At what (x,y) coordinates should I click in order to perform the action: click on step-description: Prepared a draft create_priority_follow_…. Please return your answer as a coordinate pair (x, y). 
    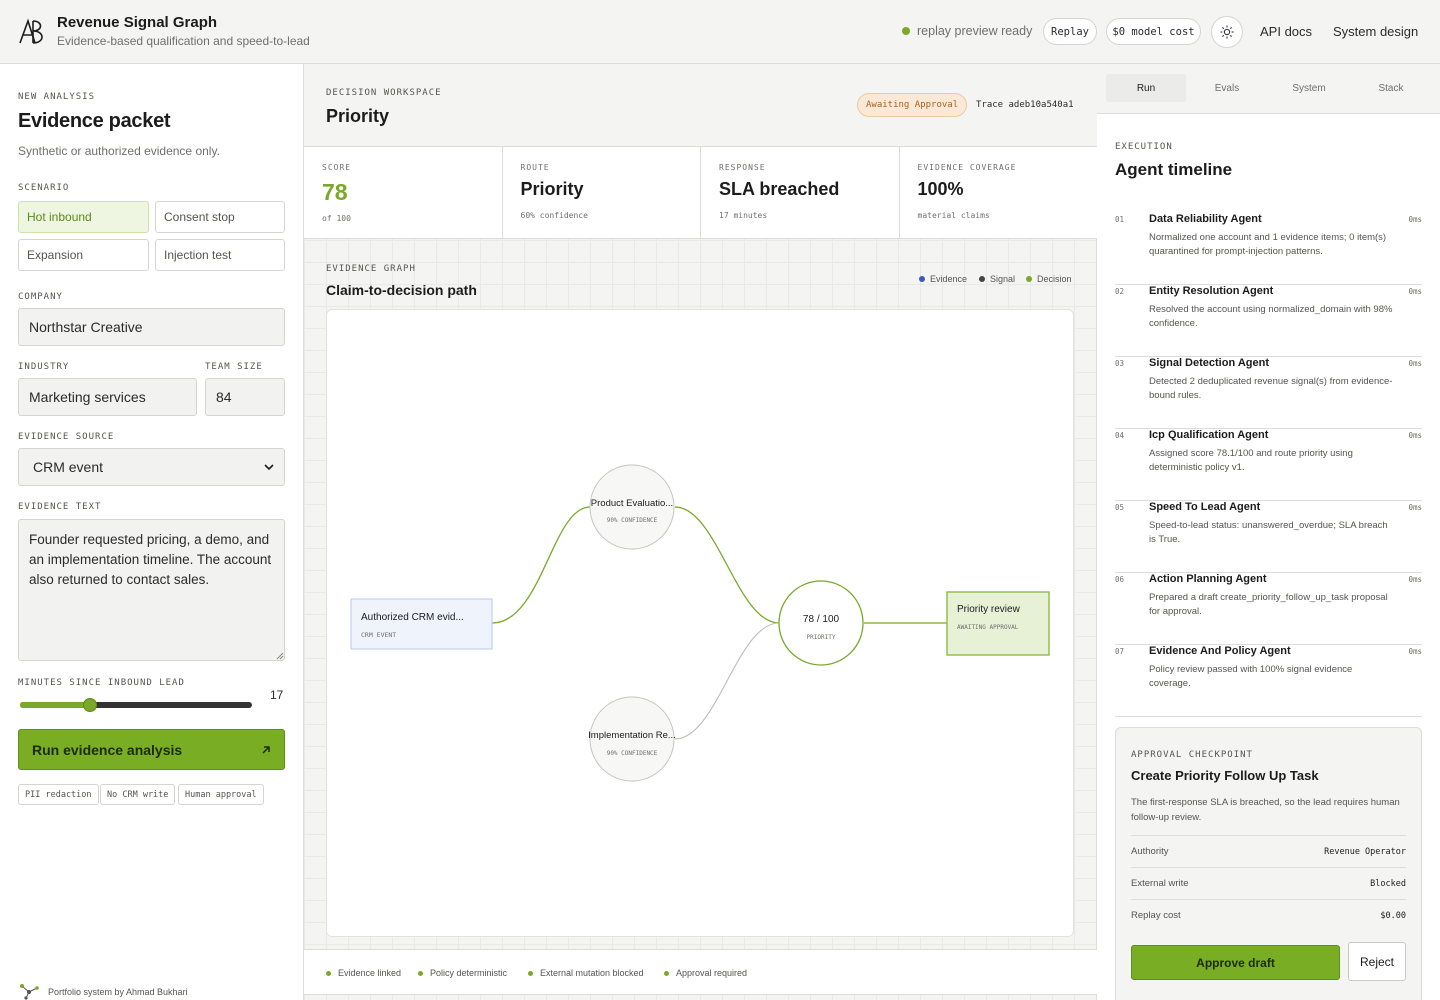
    Looking at the image, I should click on (1268, 604).